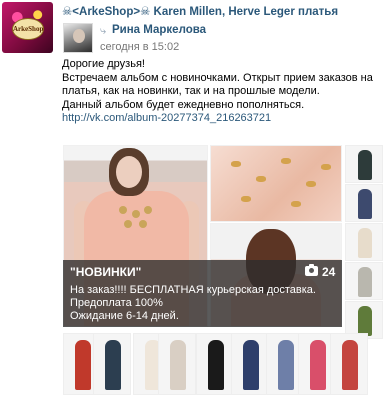 Image resolution: width=388 pixels, height=399 pixels. Describe the element at coordinates (103, 64) in the screenshot. I see `post-line: Дорогие друзья!` at that location.